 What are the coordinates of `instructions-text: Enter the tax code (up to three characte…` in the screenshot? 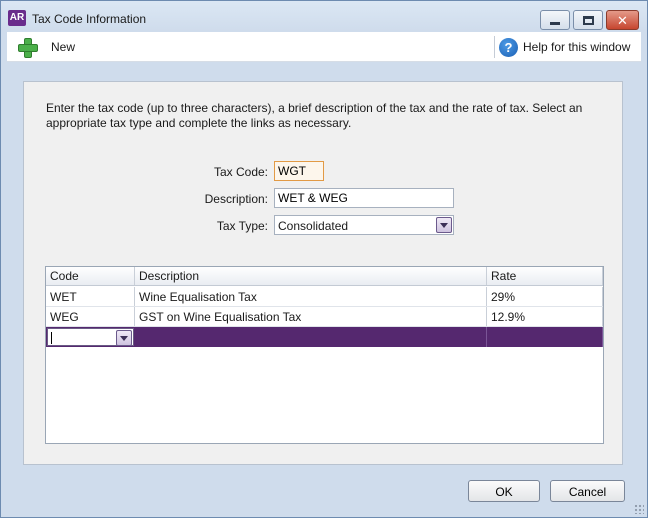 It's located at (314, 115).